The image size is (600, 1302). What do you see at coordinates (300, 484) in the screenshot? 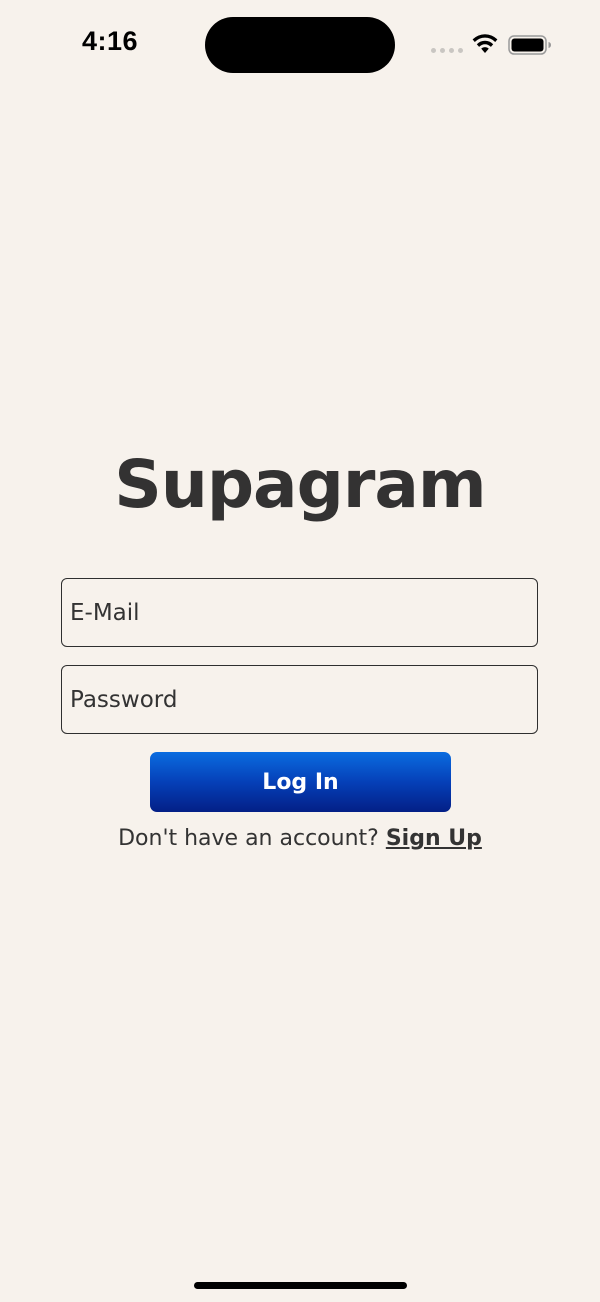
I see `app-title: Supagram` at bounding box center [300, 484].